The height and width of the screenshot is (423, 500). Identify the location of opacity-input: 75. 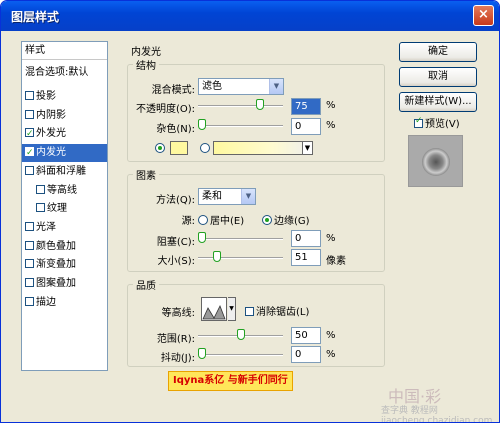
(306, 106).